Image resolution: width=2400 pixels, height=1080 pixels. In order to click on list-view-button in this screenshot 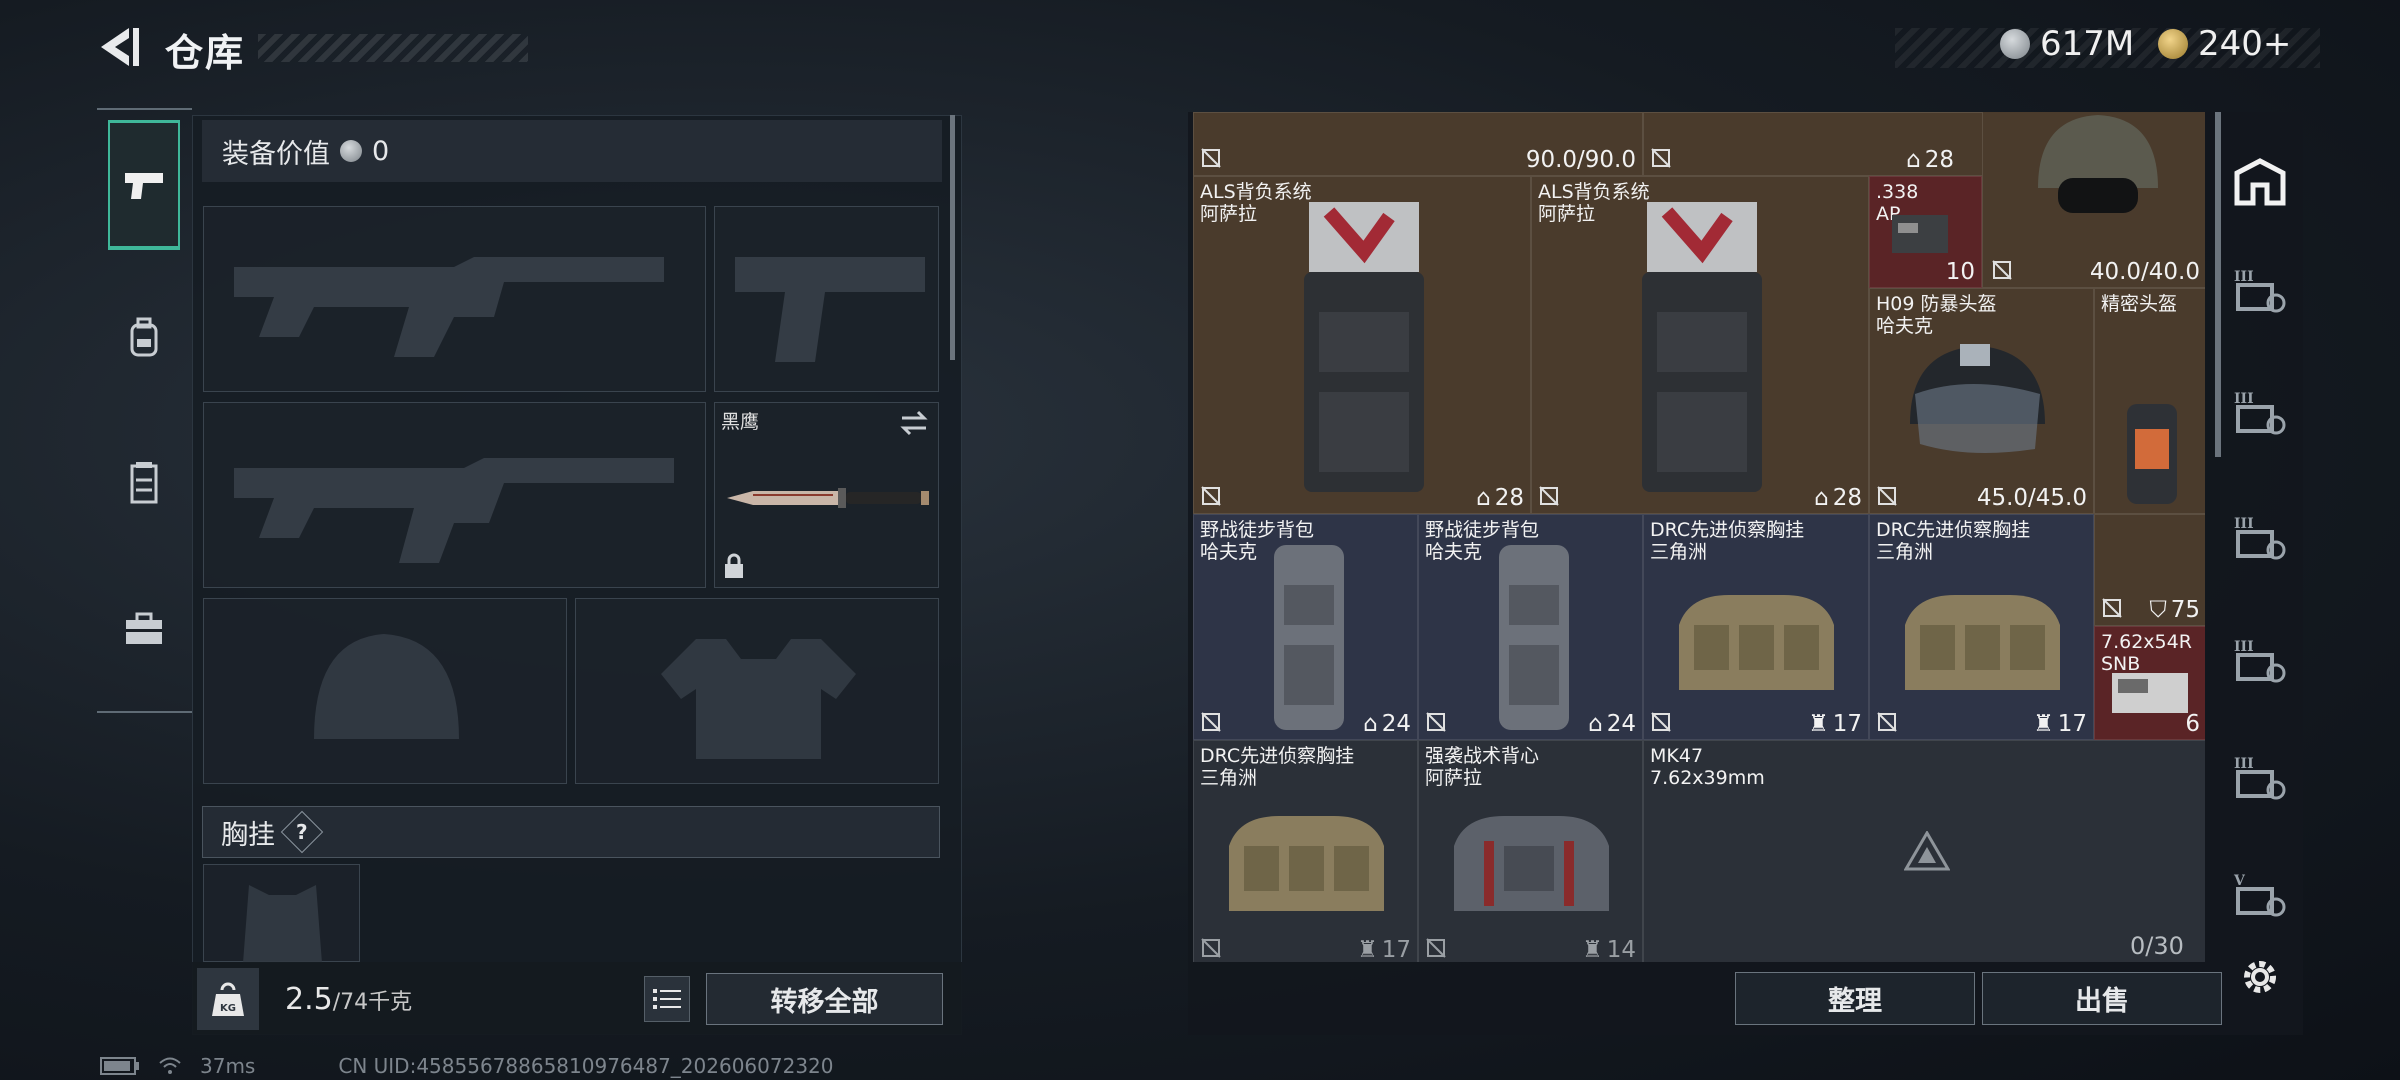, I will do `click(667, 999)`.